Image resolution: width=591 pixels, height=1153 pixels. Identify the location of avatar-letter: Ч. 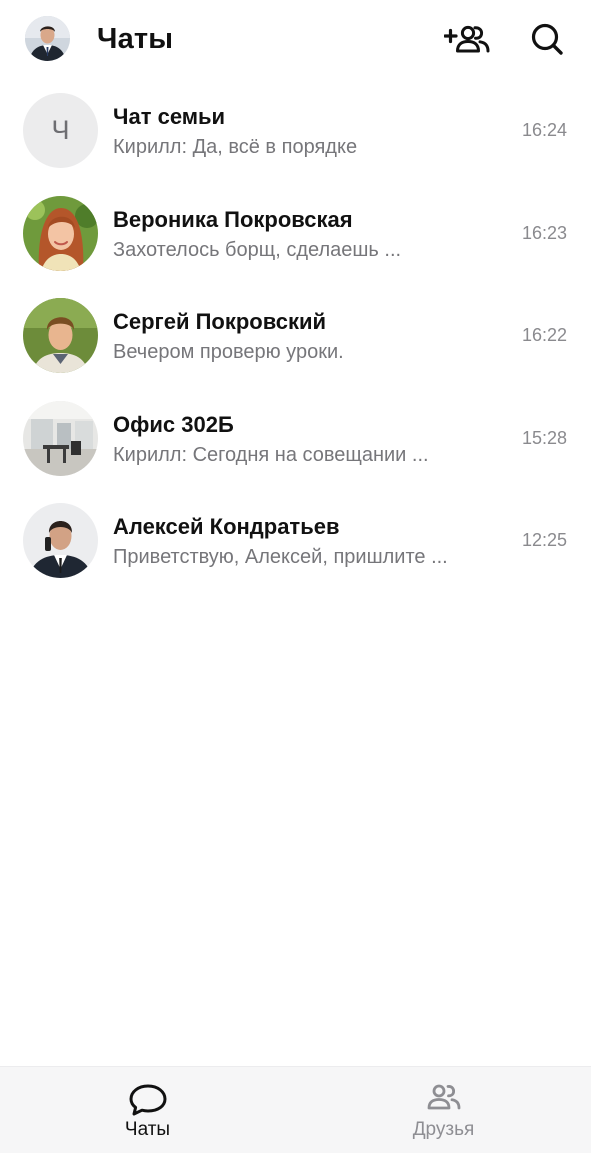
(60, 130).